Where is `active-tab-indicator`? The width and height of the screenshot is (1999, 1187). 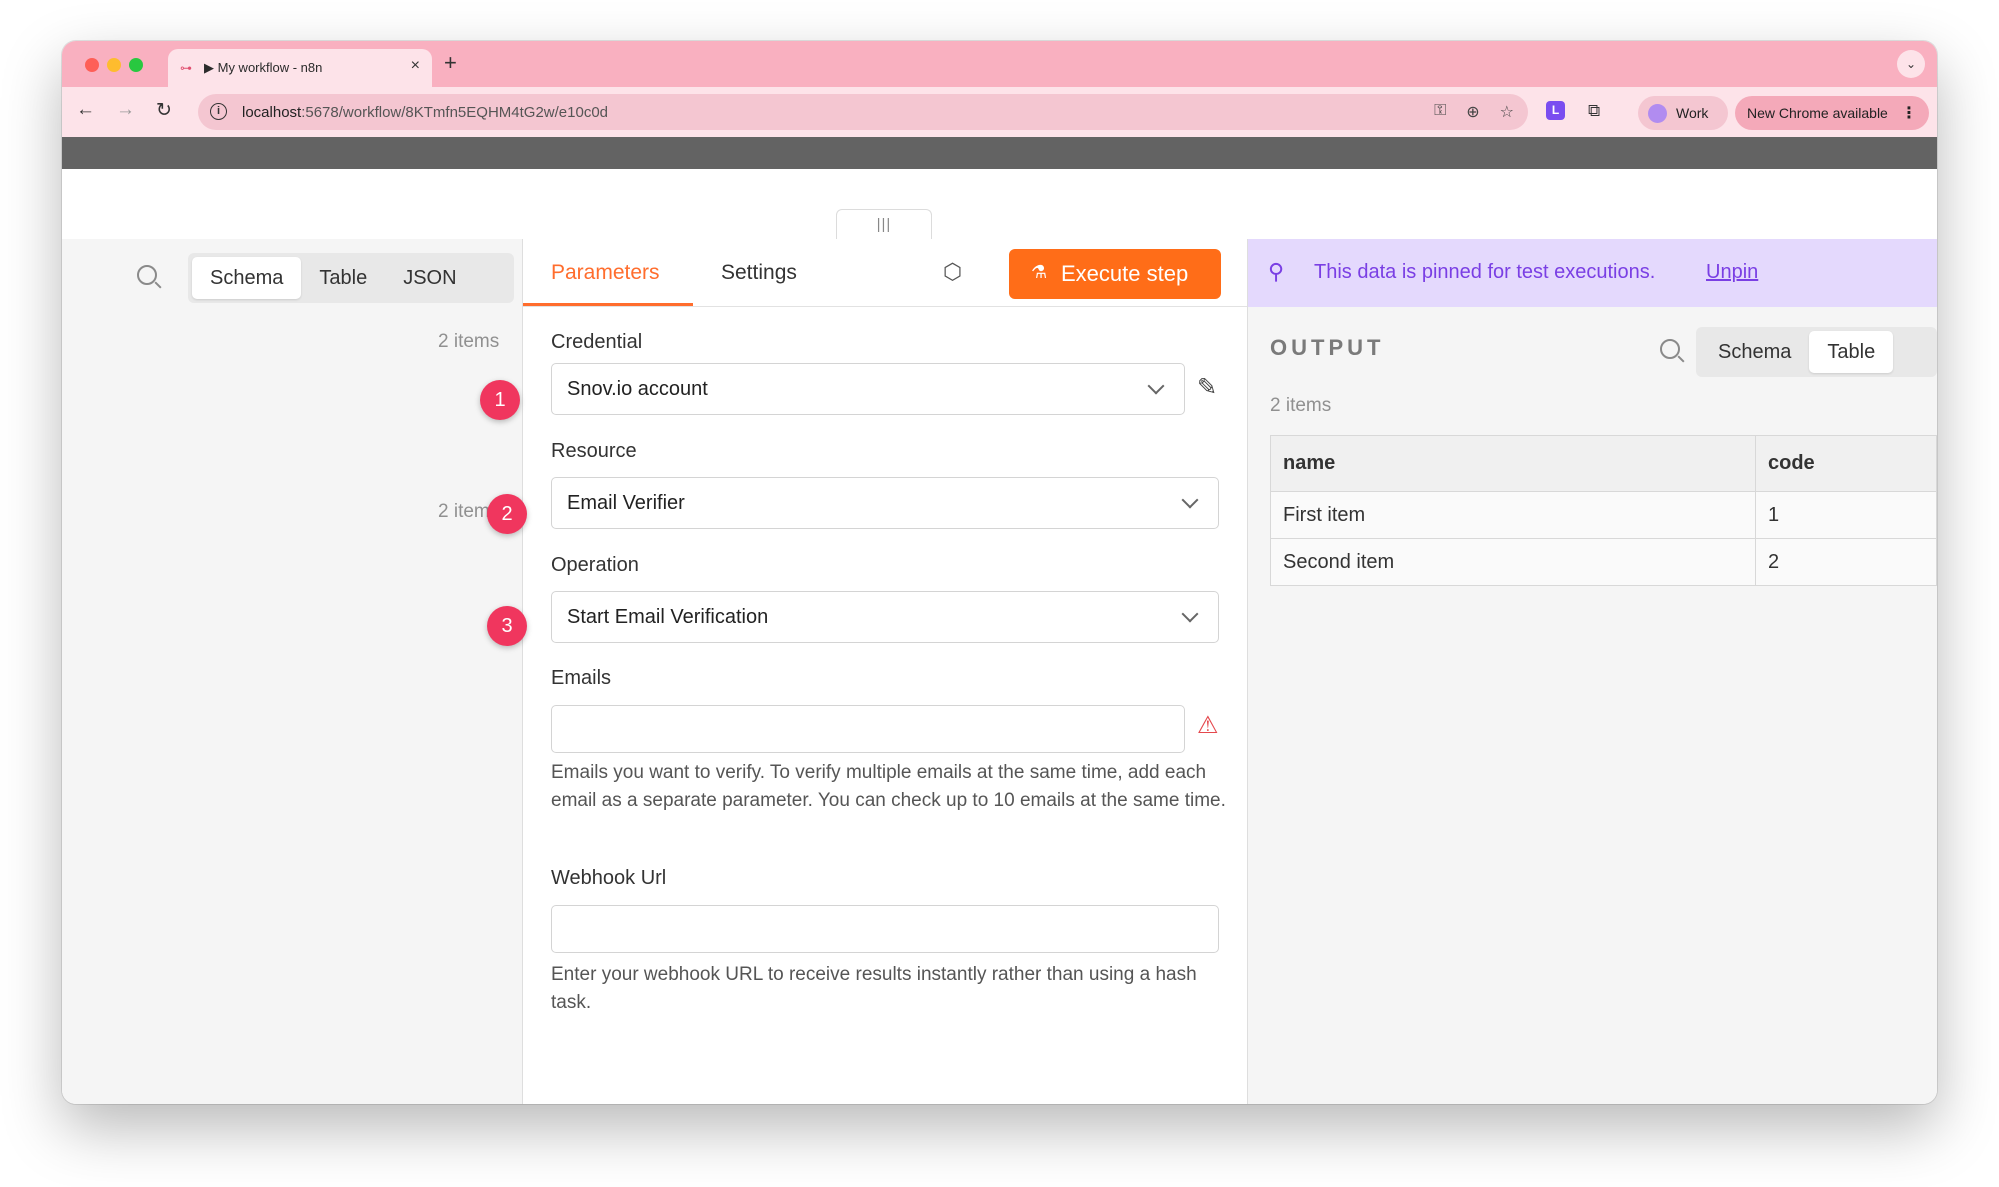 active-tab-indicator is located at coordinates (608, 304).